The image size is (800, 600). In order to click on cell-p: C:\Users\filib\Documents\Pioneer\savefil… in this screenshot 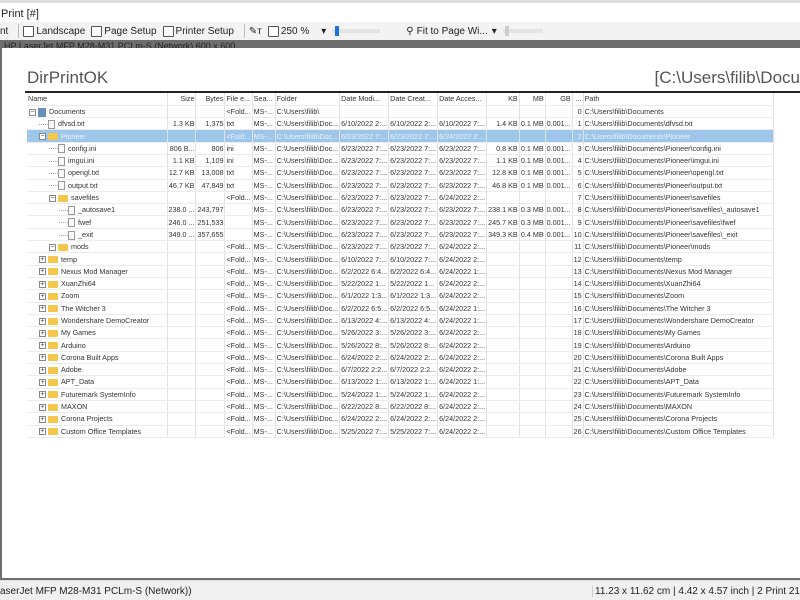, I will do `click(678, 210)`.